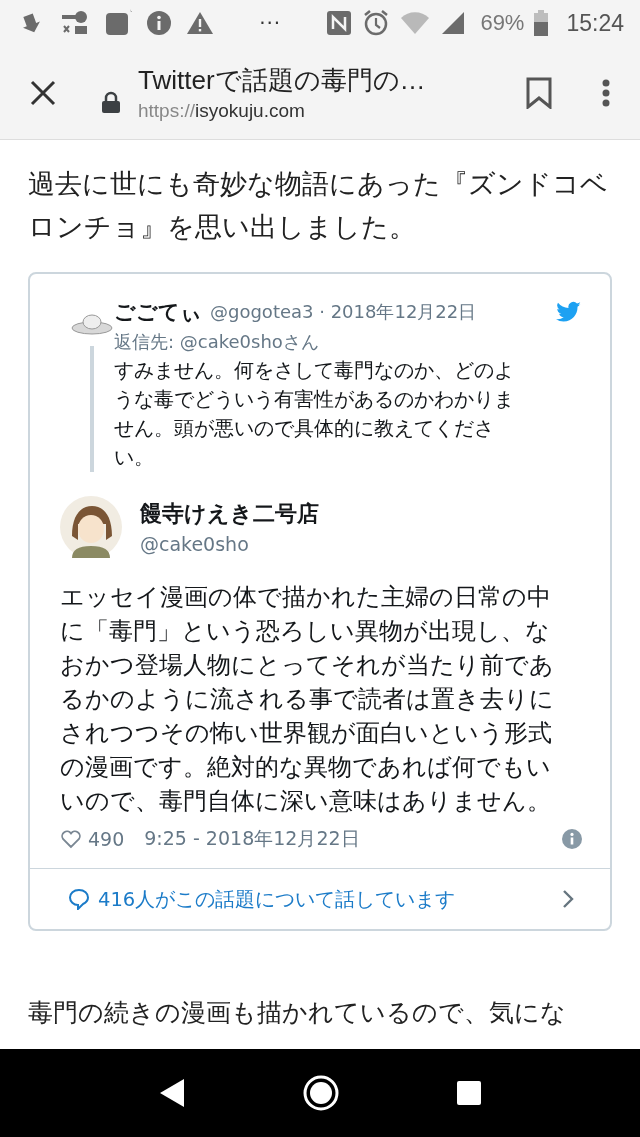  I want to click on speech-bubble-icon, so click(79, 899).